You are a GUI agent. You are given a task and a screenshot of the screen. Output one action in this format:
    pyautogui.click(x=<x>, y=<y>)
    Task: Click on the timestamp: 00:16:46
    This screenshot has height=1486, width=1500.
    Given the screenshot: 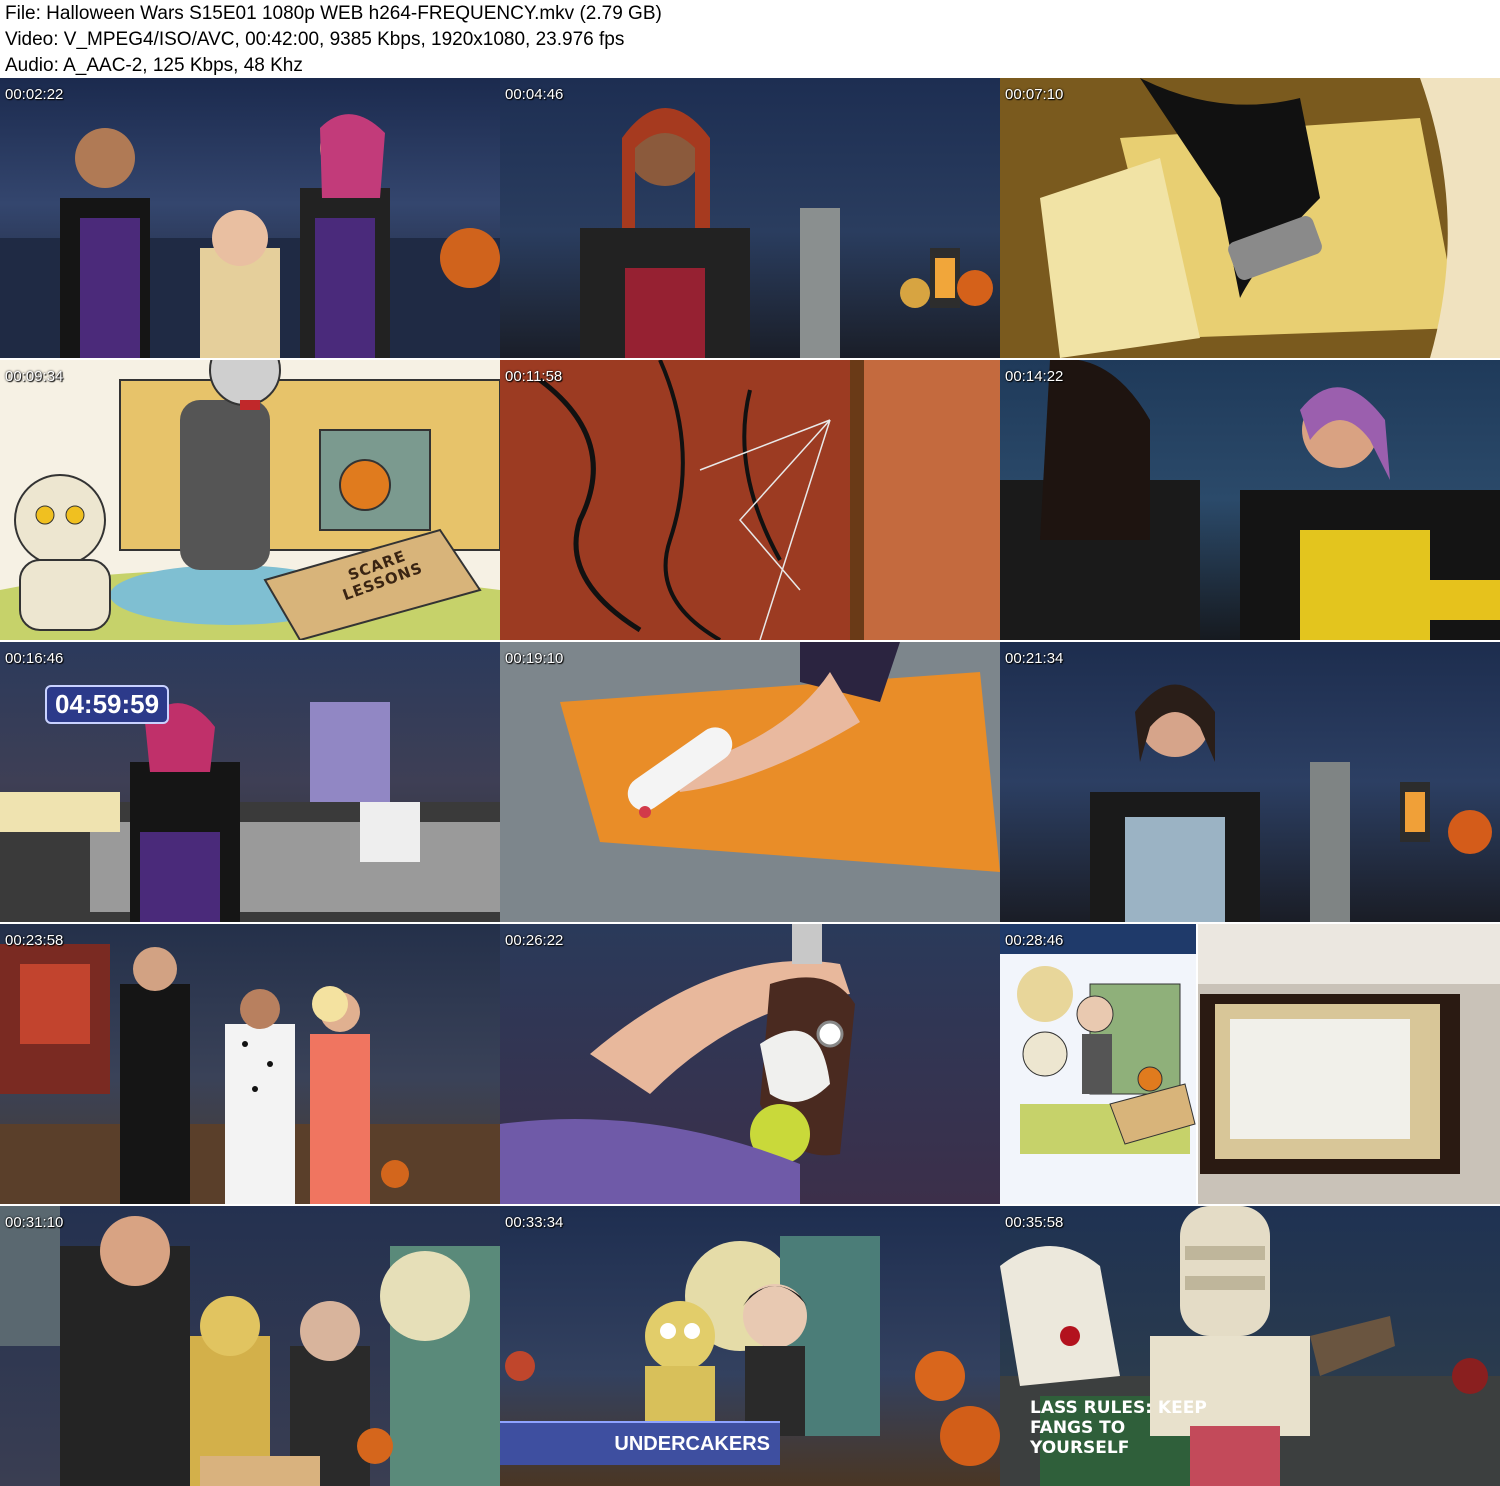 What is the action you would take?
    pyautogui.click(x=34, y=658)
    